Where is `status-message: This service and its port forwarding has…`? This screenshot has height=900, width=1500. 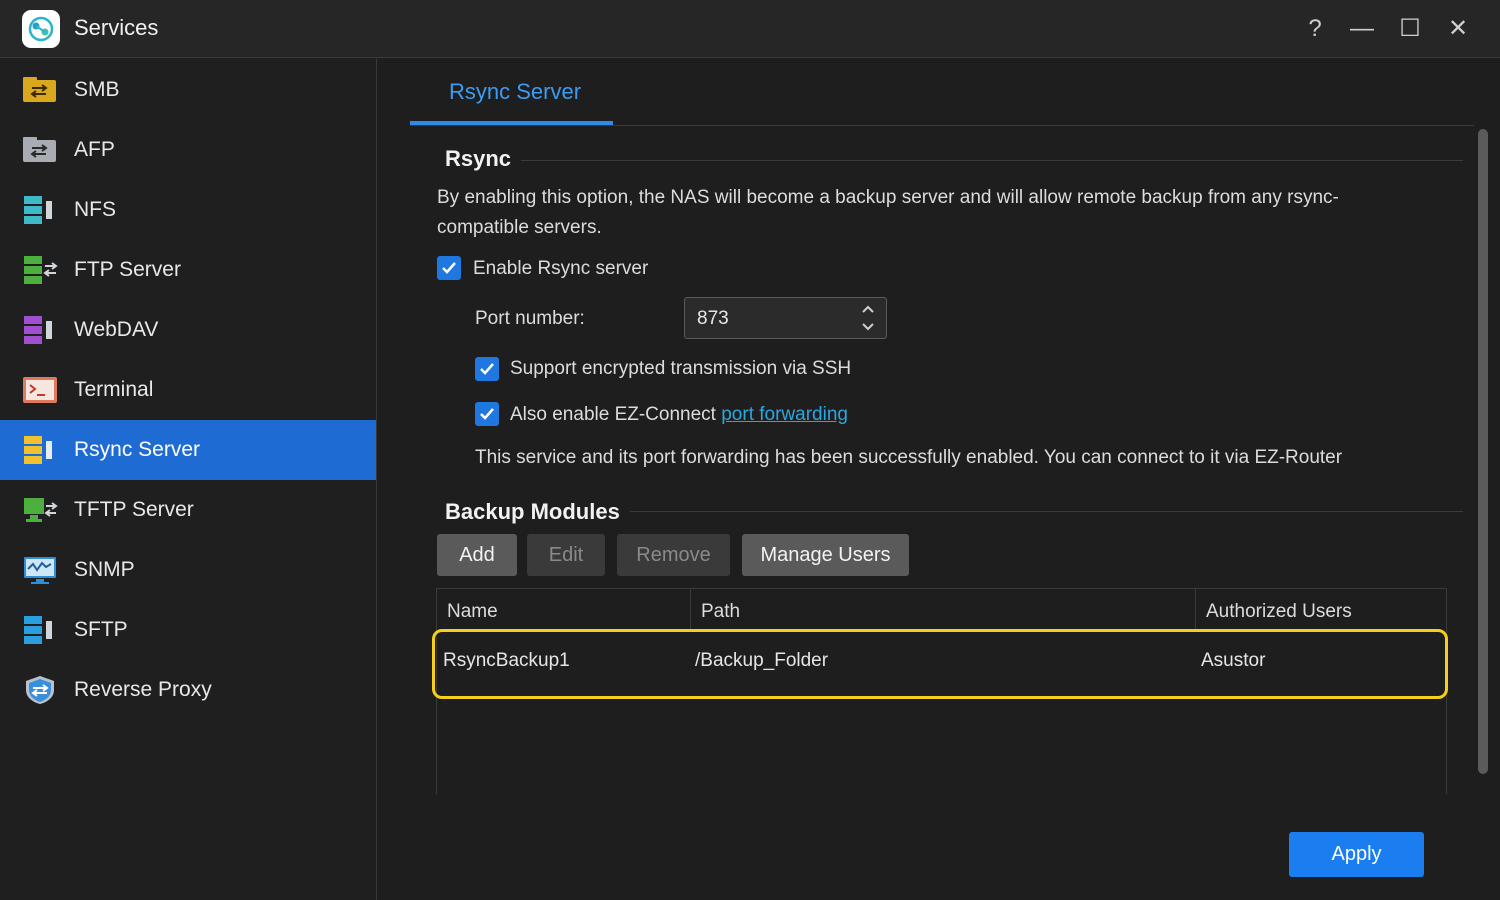
status-message: This service and its port forwarding has… is located at coordinates (909, 457).